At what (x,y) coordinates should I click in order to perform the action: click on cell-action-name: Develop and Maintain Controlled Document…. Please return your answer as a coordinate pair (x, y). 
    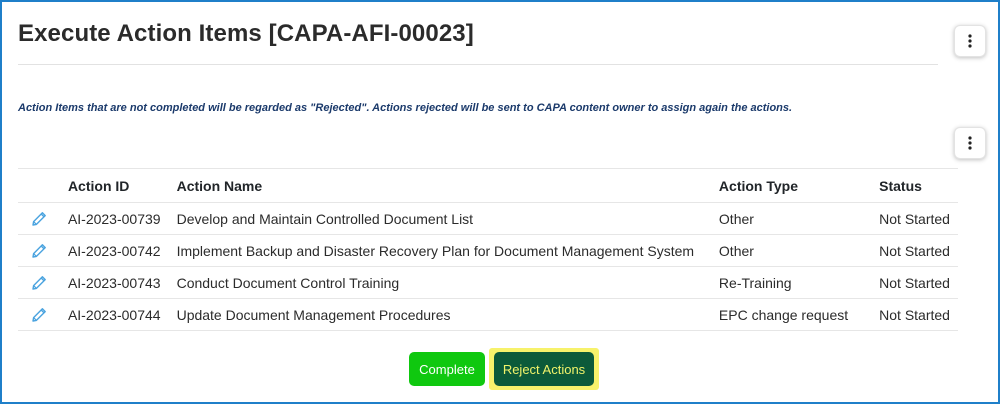
    Looking at the image, I should click on (439, 218).